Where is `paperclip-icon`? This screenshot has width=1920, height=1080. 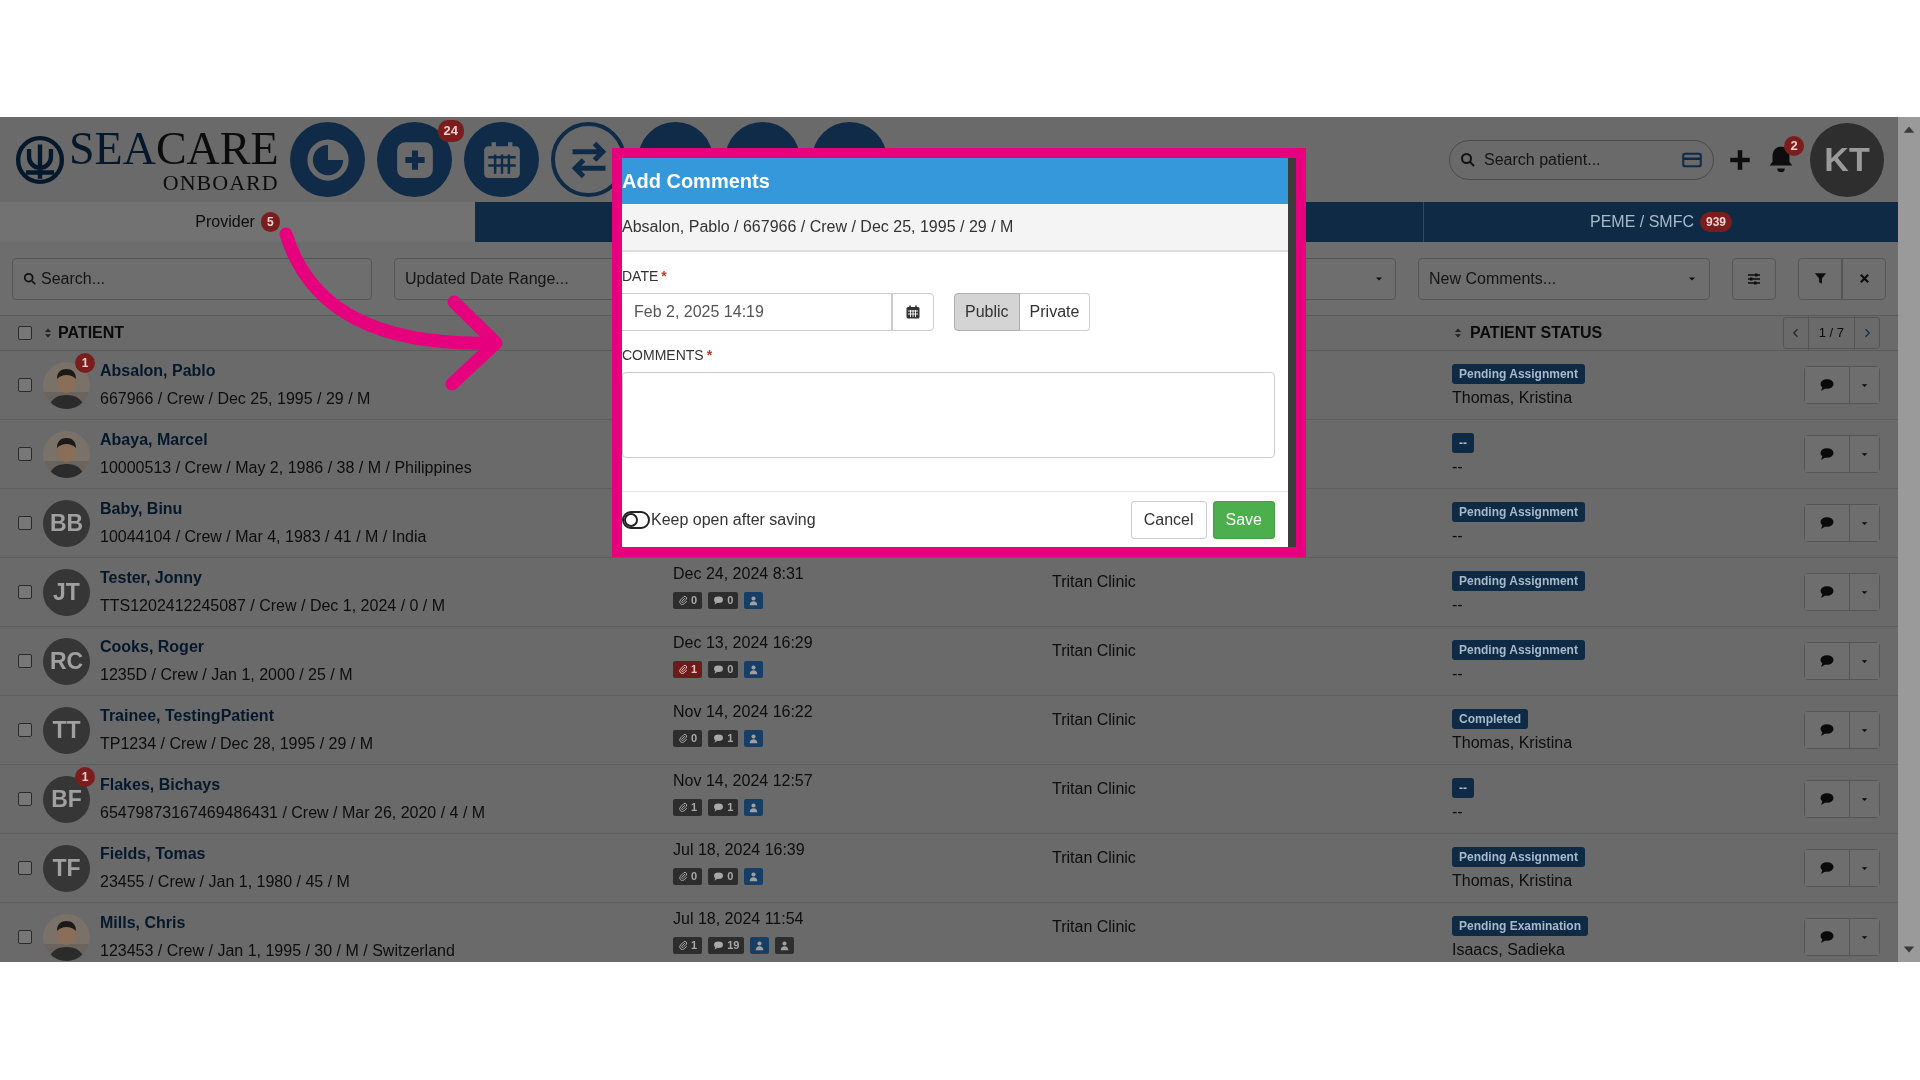 paperclip-icon is located at coordinates (683, 669).